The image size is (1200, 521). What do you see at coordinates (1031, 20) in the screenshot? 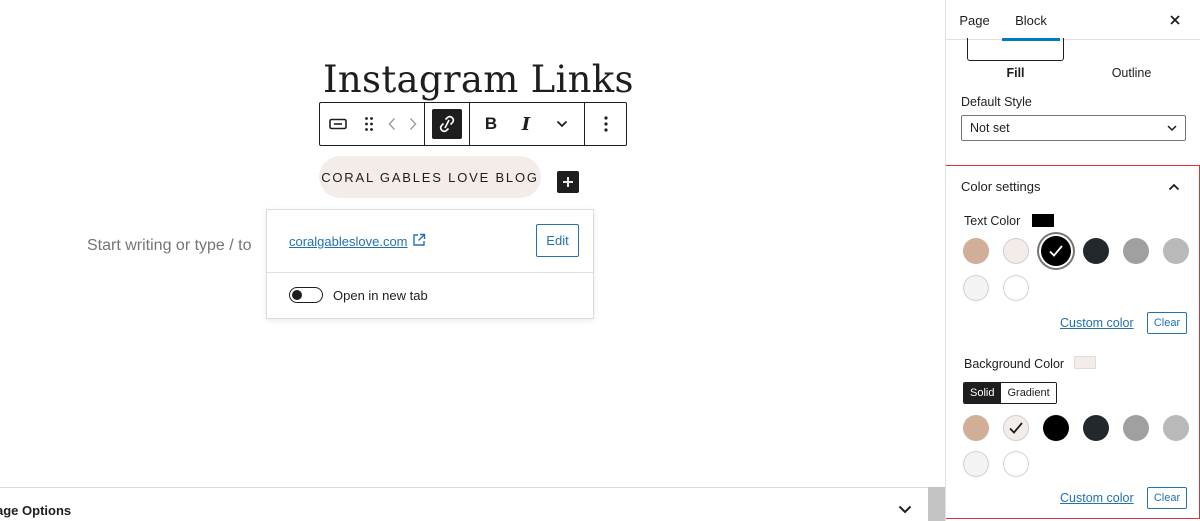
I see `tab-block: Block` at bounding box center [1031, 20].